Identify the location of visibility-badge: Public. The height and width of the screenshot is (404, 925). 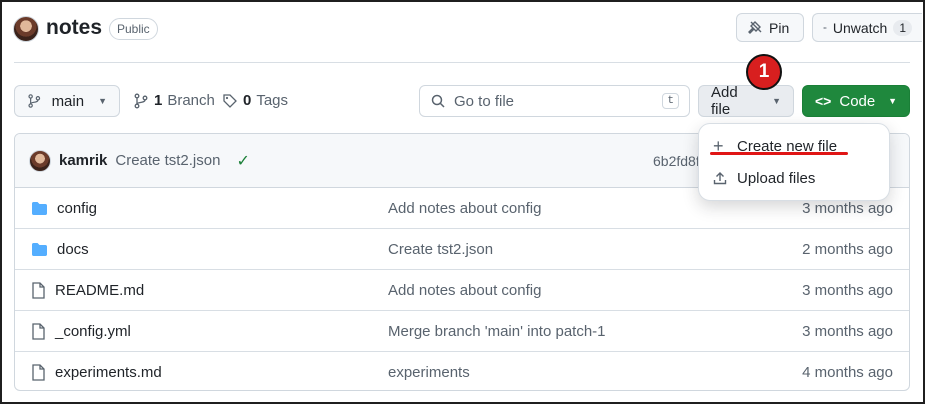
(133, 29).